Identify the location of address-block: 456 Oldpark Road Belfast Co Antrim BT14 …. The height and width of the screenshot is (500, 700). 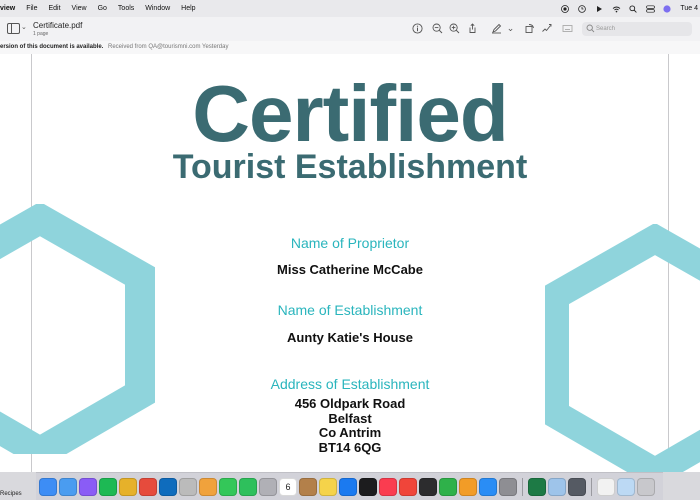
(350, 425).